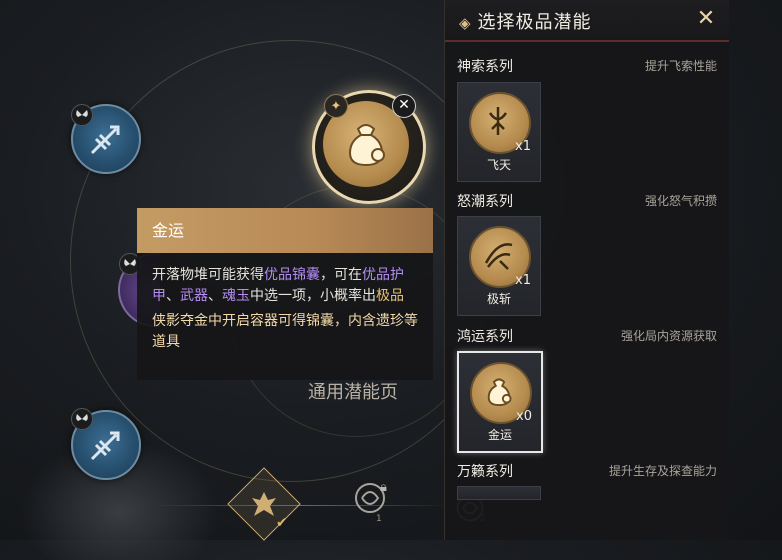 The height and width of the screenshot is (560, 782). What do you see at coordinates (498, 299) in the screenshot?
I see `card-name: 极斩` at bounding box center [498, 299].